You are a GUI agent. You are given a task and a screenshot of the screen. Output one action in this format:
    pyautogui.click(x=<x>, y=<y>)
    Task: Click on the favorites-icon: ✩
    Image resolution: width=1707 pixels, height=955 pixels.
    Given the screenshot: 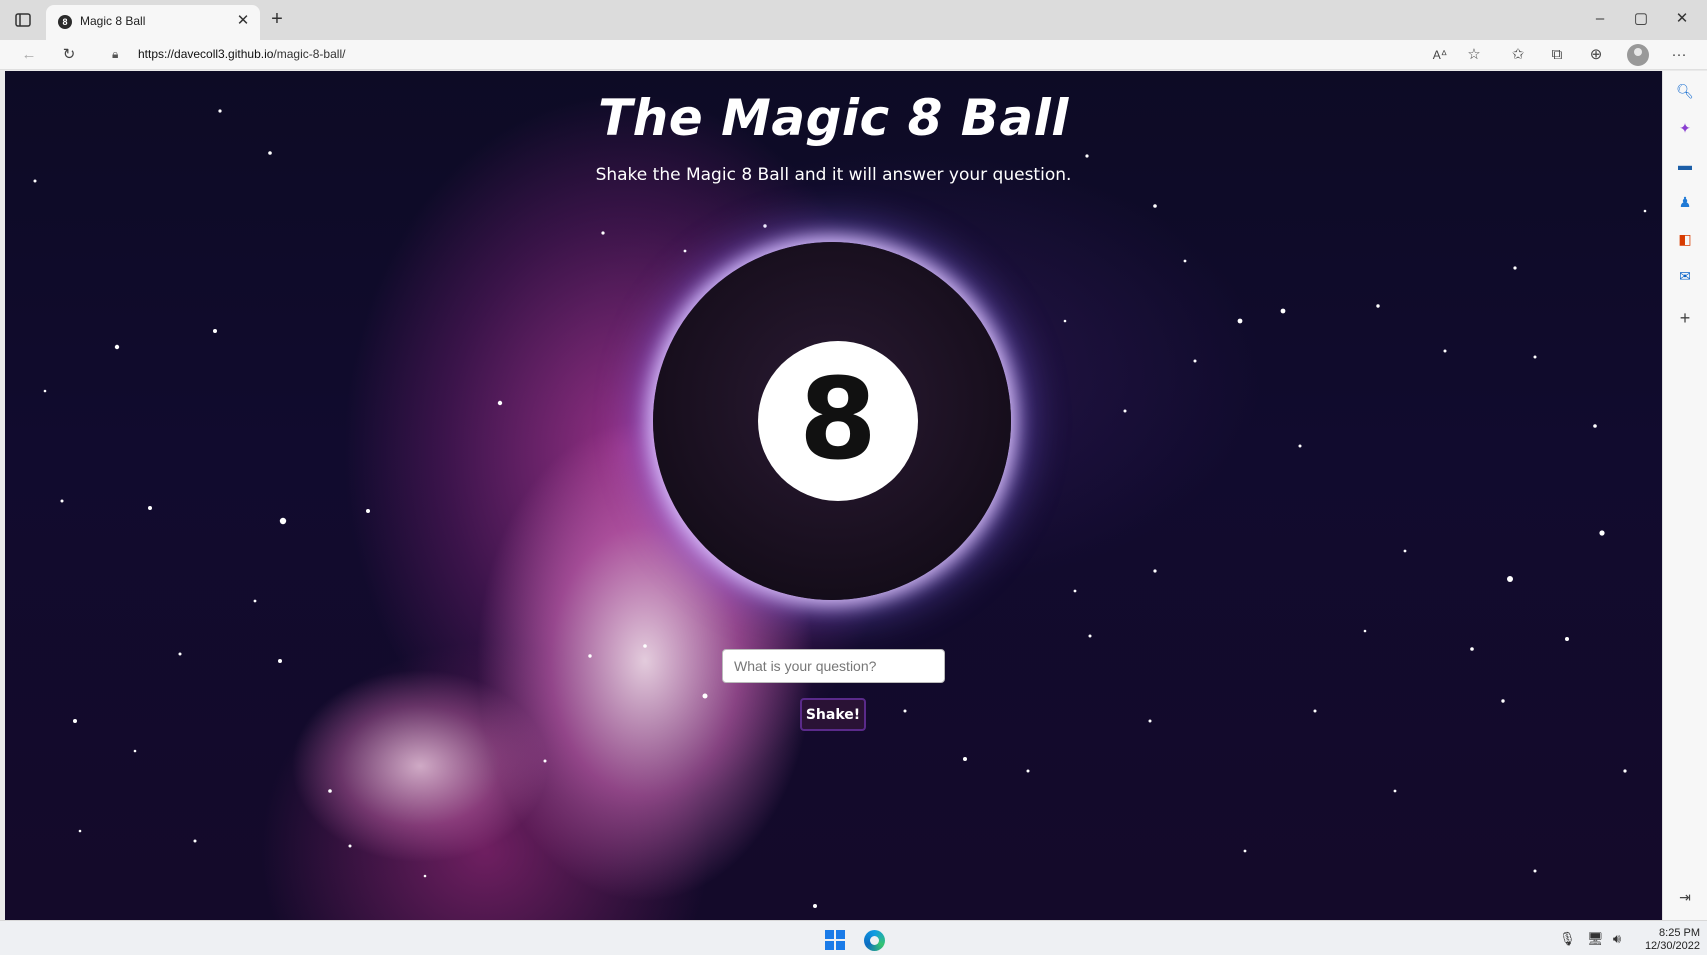 What is the action you would take?
    pyautogui.click(x=1518, y=55)
    